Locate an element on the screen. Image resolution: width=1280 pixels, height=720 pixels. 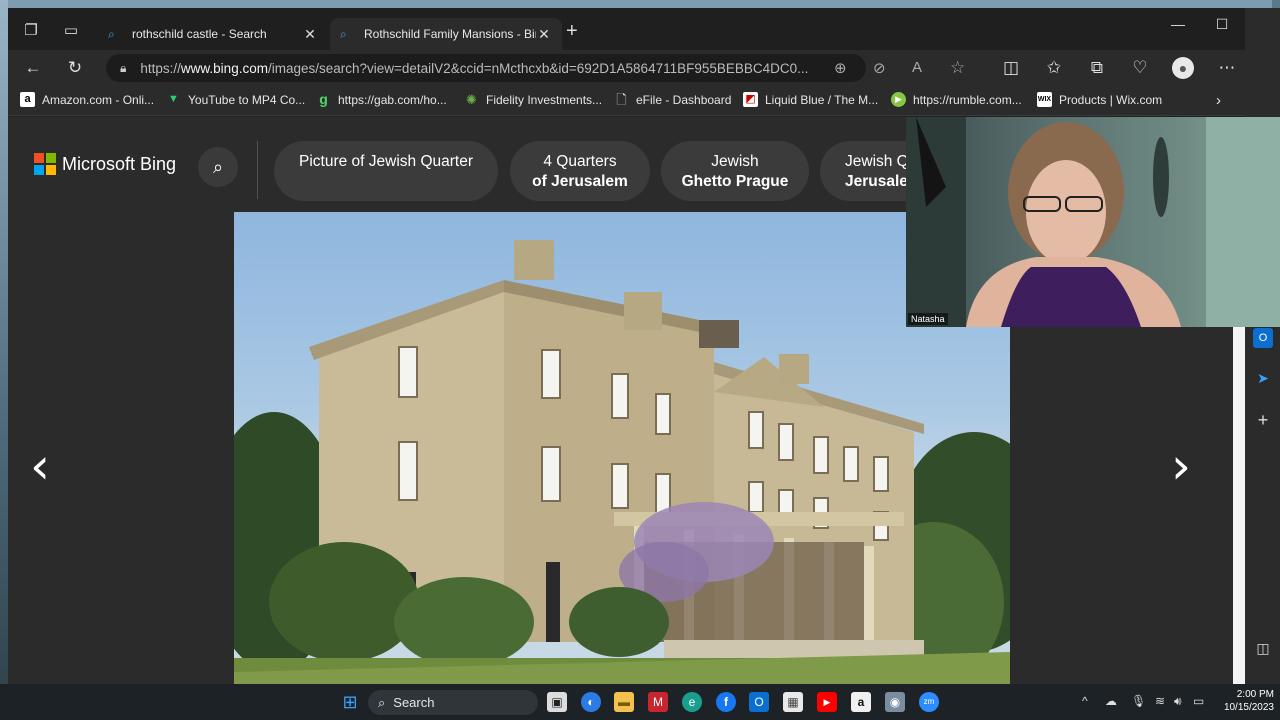
rumble-icon: ▶ is located at coordinates (898, 99).